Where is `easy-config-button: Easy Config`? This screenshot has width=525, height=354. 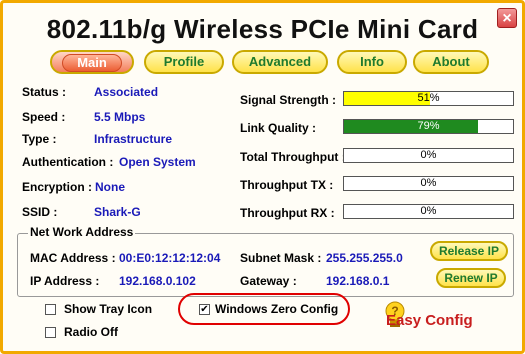
easy-config-button: Easy Config is located at coordinates (429, 320).